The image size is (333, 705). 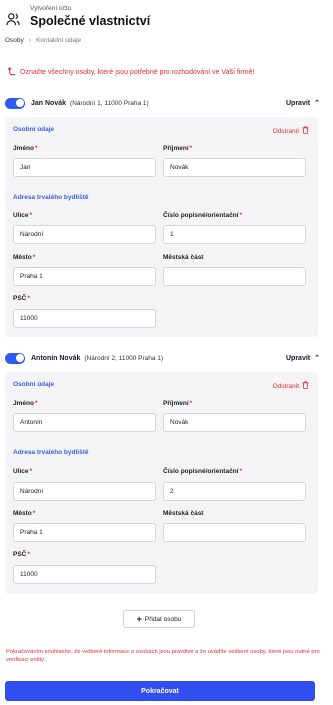 What do you see at coordinates (49, 103) in the screenshot?
I see `person-name: Jan Novák` at bounding box center [49, 103].